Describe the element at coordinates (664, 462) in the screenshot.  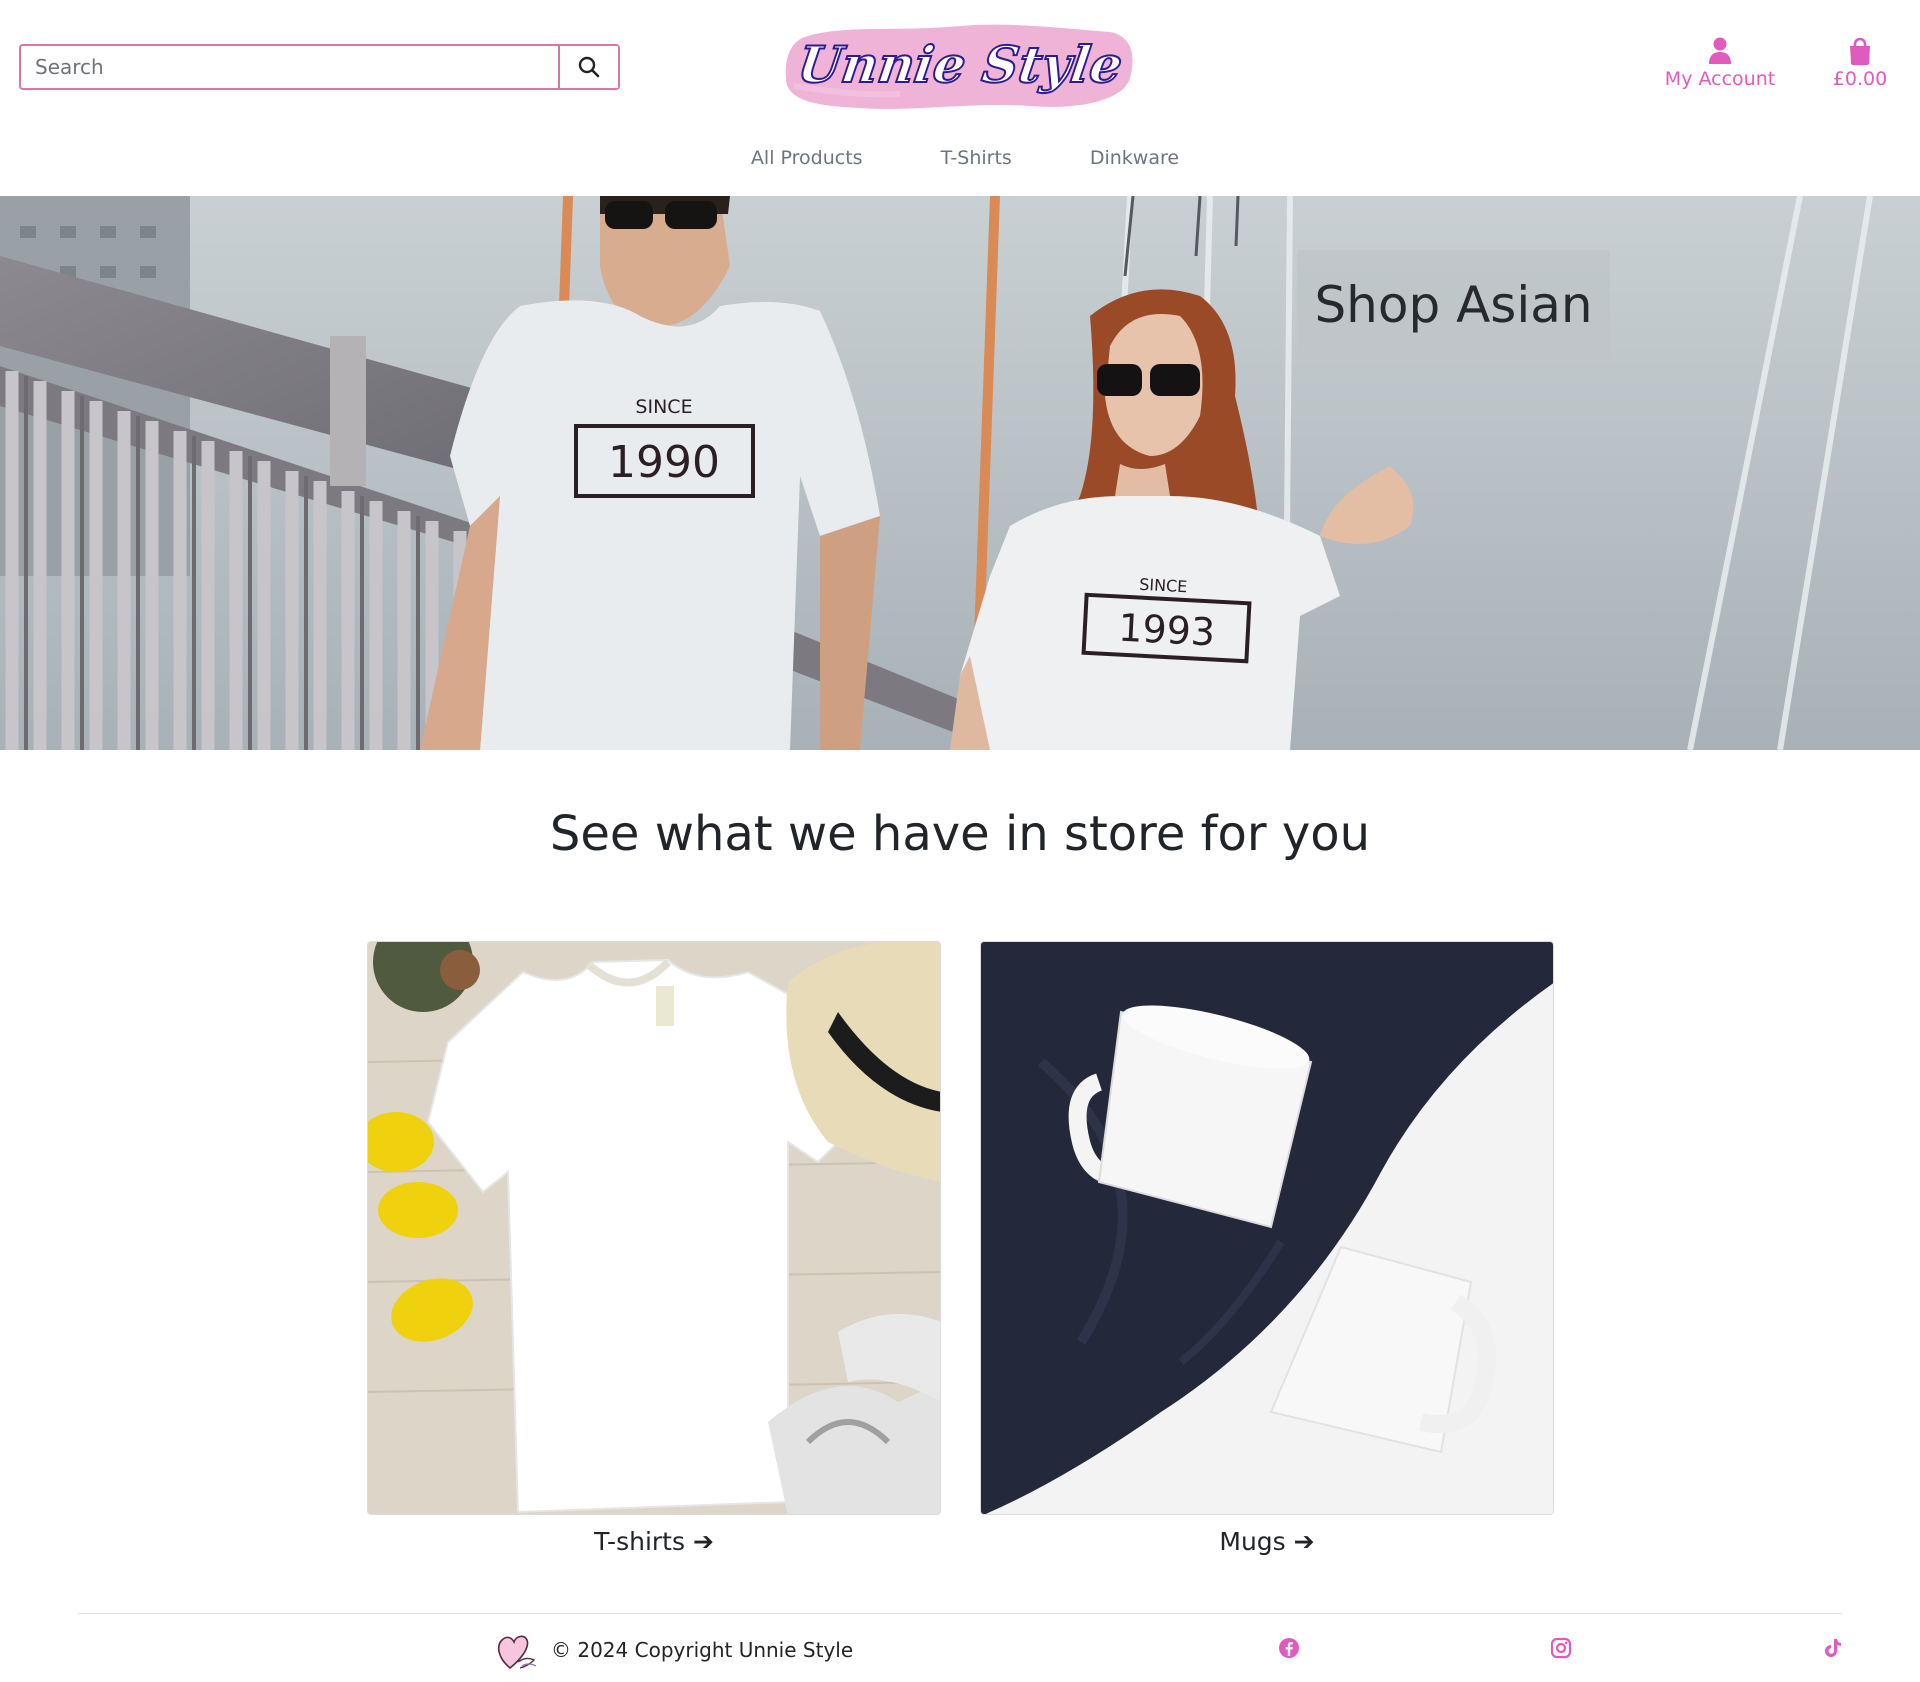
I see `hero-shirt1-year: 1990` at that location.